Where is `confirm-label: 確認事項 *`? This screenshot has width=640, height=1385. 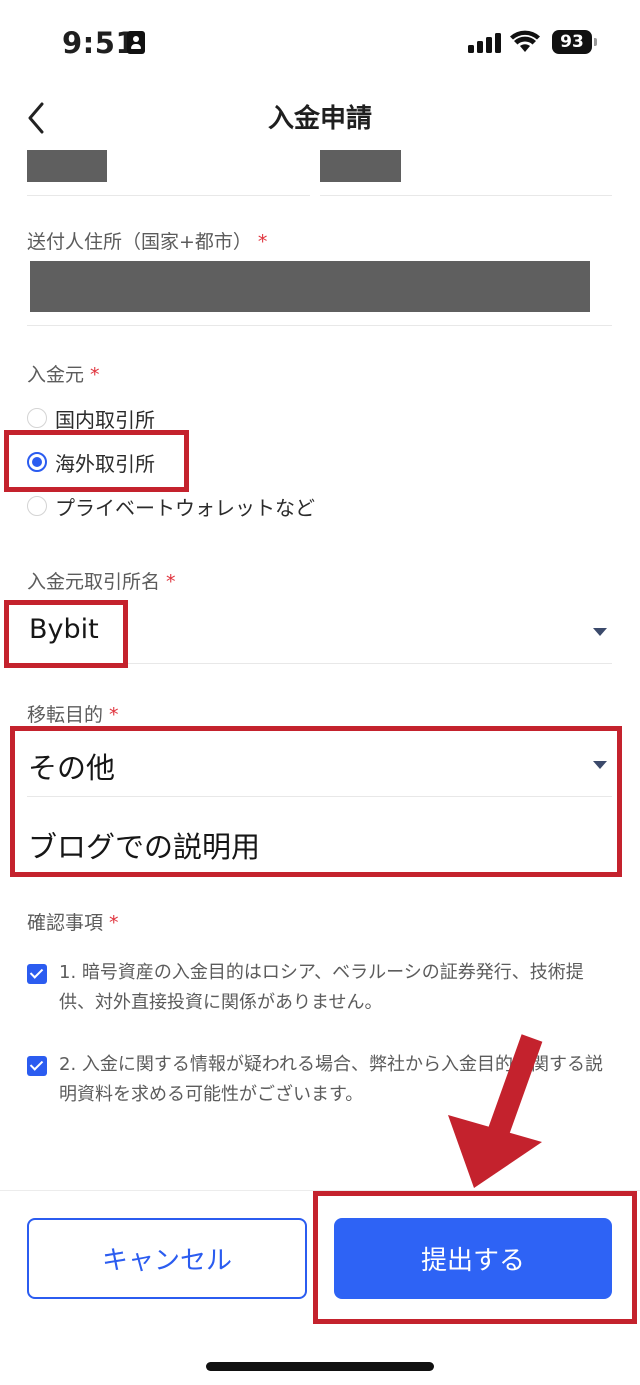
confirm-label: 確認事項 * is located at coordinates (73, 923).